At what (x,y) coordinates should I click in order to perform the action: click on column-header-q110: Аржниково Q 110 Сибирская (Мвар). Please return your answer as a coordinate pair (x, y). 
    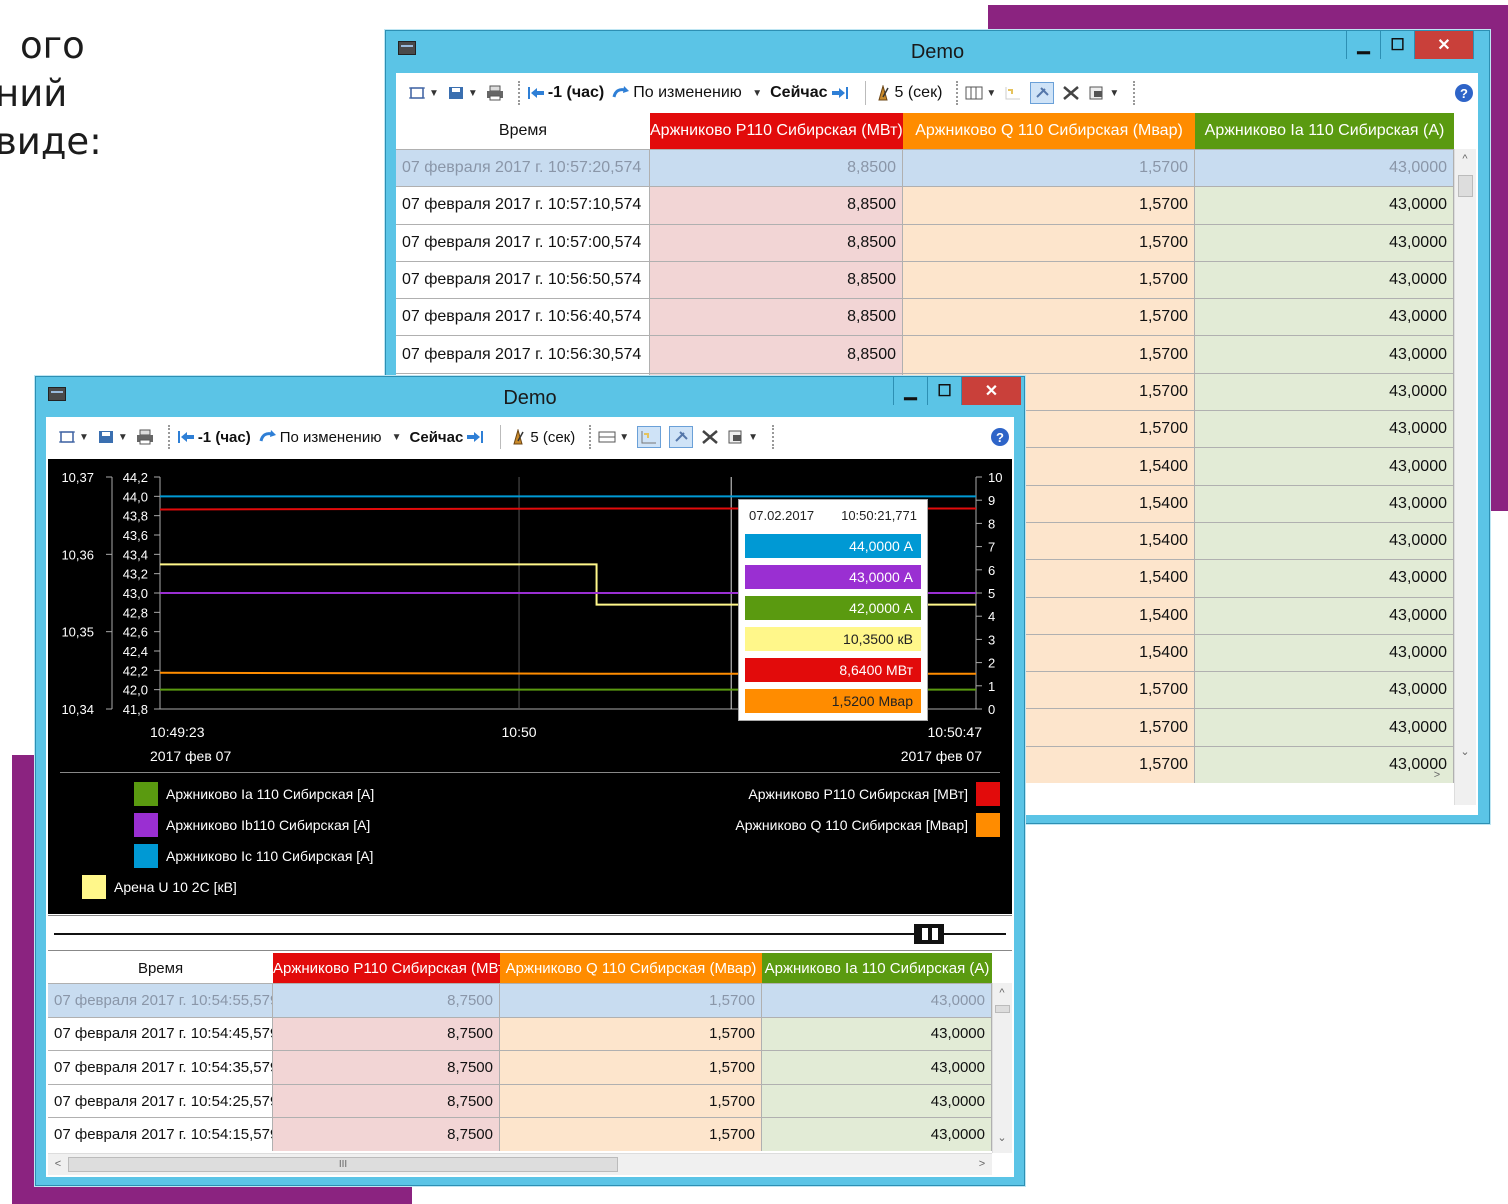
    Looking at the image, I should click on (1049, 131).